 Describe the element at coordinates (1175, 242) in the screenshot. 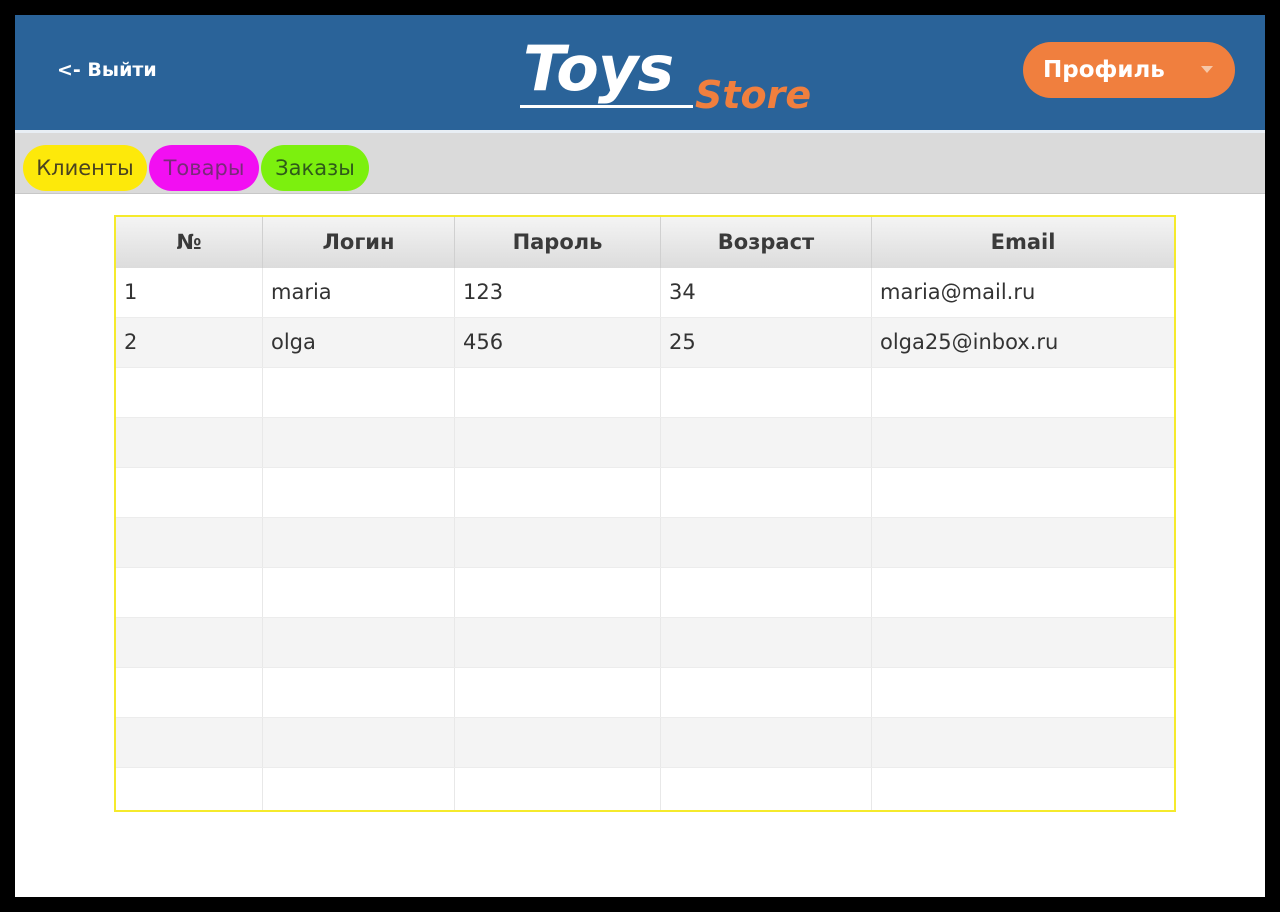

I see `header-edge` at that location.